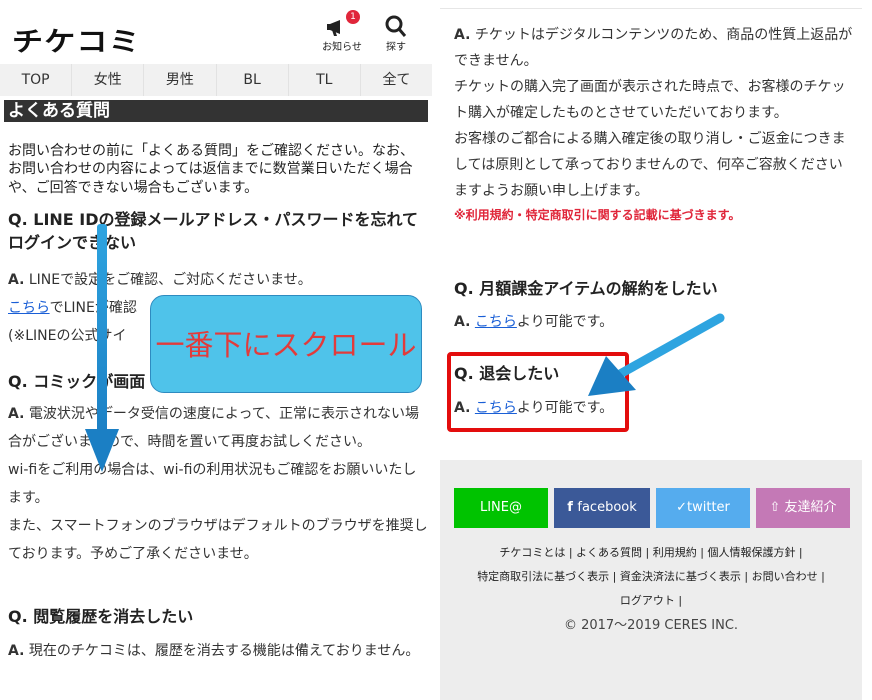 The width and height of the screenshot is (872, 700). Describe the element at coordinates (653, 48) in the screenshot. I see `answer-text: チケットはデジタルコンテンツのため、商品の性質上返品ができません。` at that location.